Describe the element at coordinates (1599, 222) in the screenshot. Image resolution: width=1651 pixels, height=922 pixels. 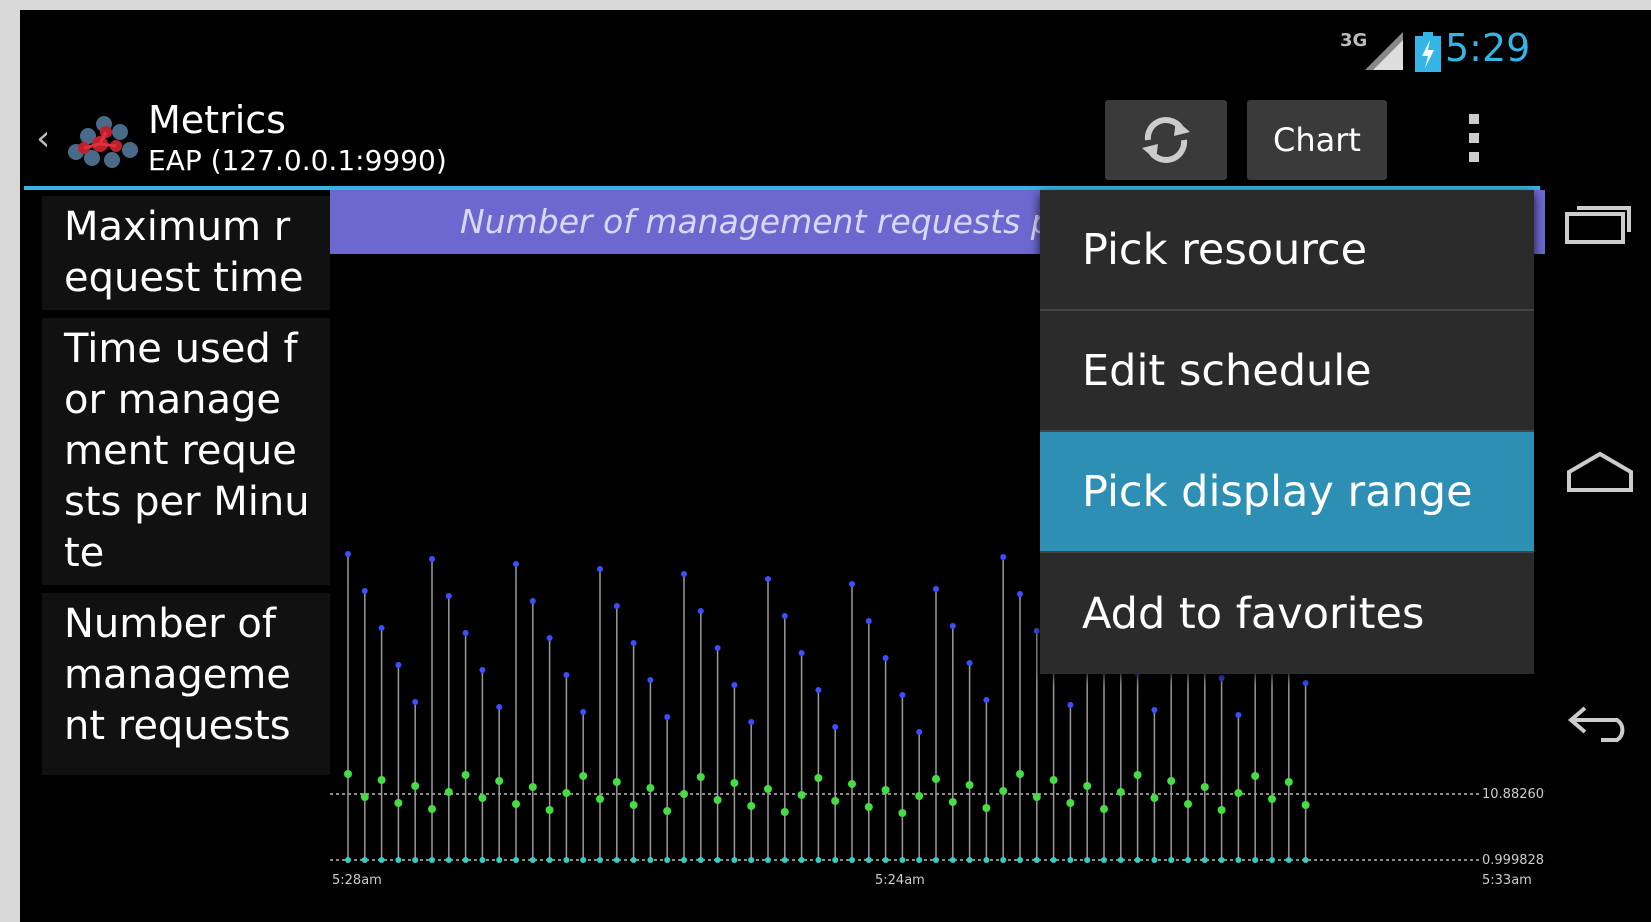
I see `recent-apps-icon` at that location.